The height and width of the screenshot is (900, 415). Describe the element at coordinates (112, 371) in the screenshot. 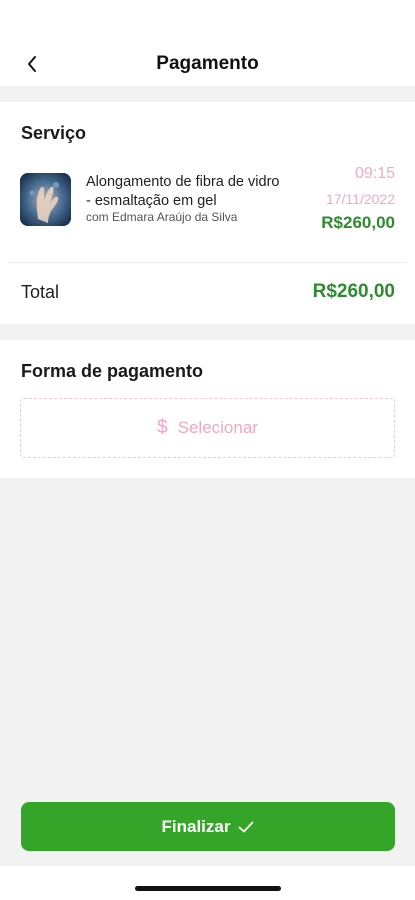

I see `payment-section-title: Forma de pagamento` at that location.